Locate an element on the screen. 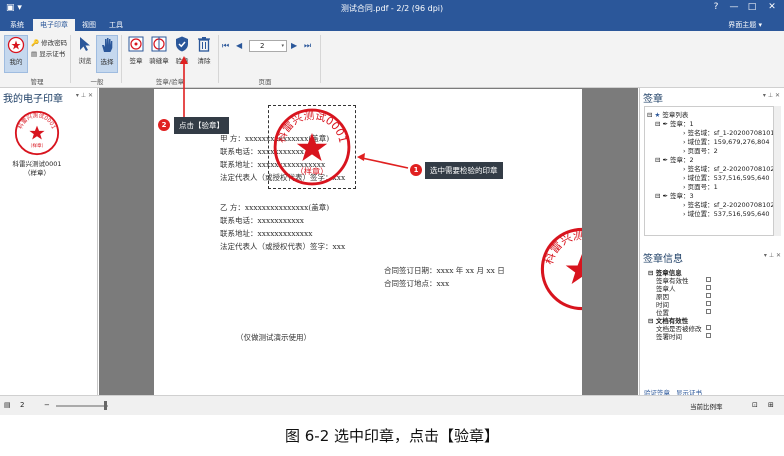 The image size is (784, 456). tree-scrollbar is located at coordinates (777, 171).